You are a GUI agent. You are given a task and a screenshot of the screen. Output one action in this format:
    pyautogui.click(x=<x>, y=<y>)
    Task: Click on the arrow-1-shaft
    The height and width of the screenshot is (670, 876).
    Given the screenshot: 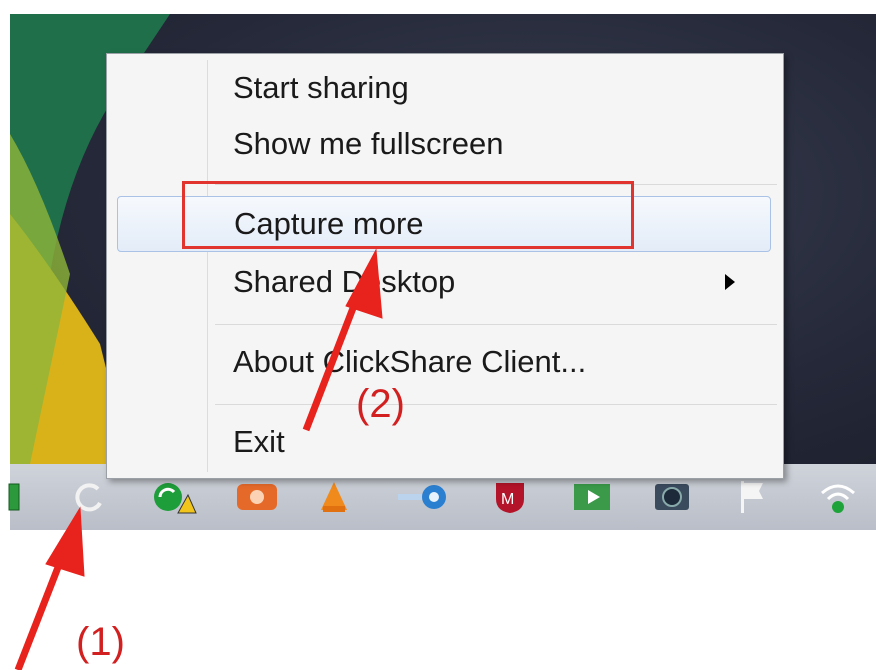 What is the action you would take?
    pyautogui.click(x=41, y=610)
    